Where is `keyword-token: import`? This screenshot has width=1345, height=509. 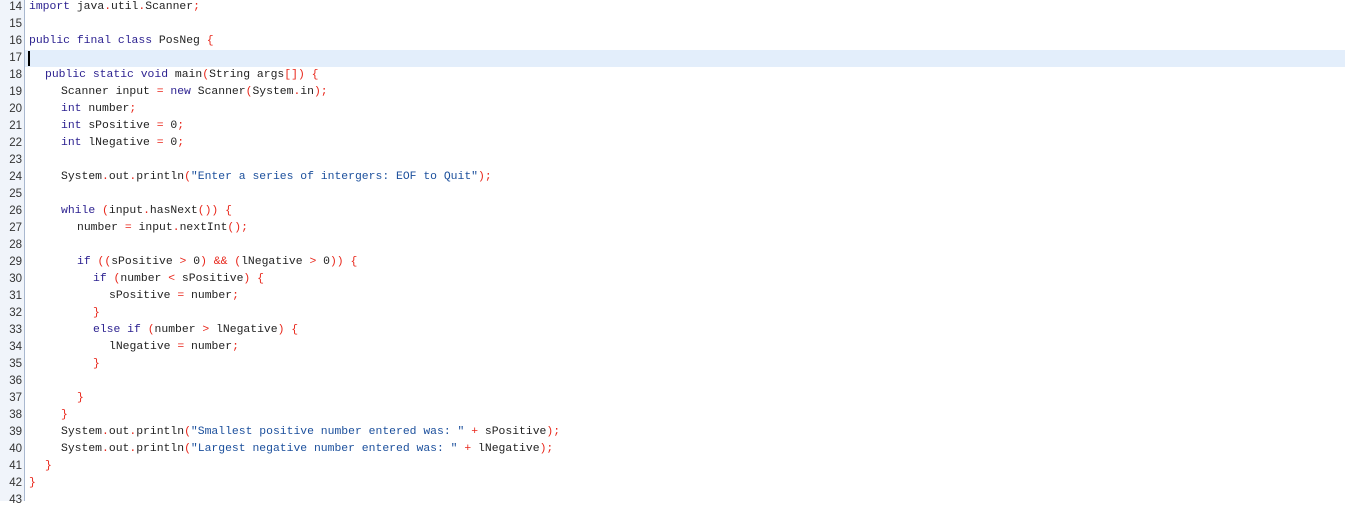
keyword-token: import is located at coordinates (50, 7).